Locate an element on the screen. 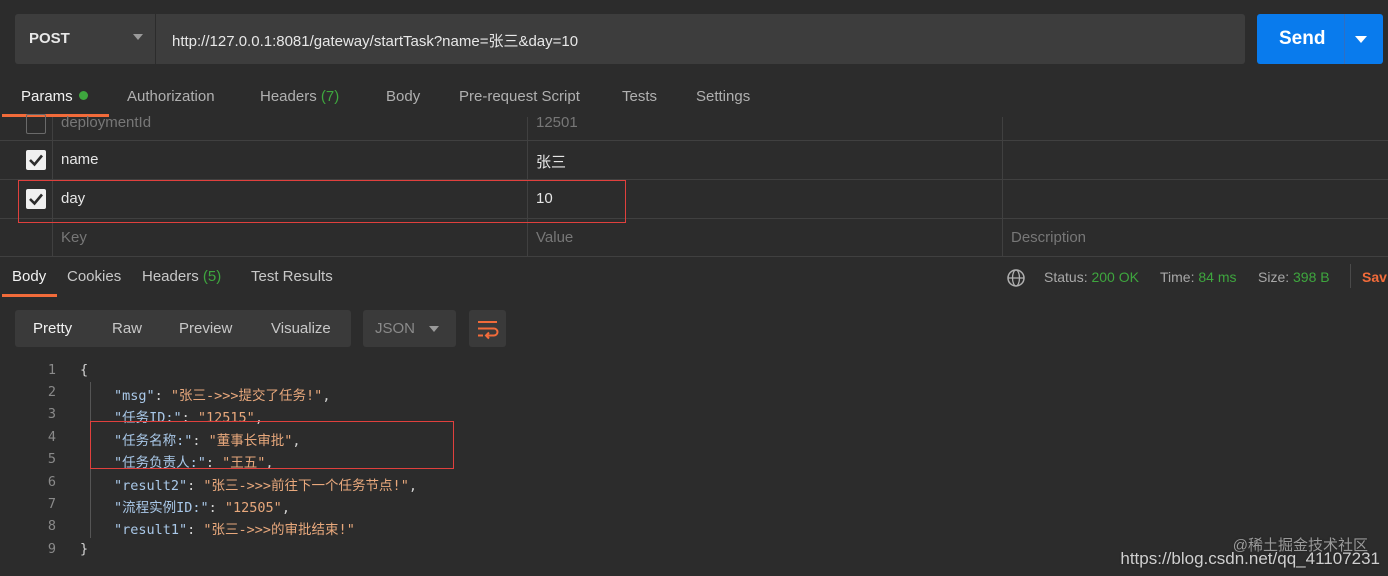  check-icon is located at coordinates (36, 160).